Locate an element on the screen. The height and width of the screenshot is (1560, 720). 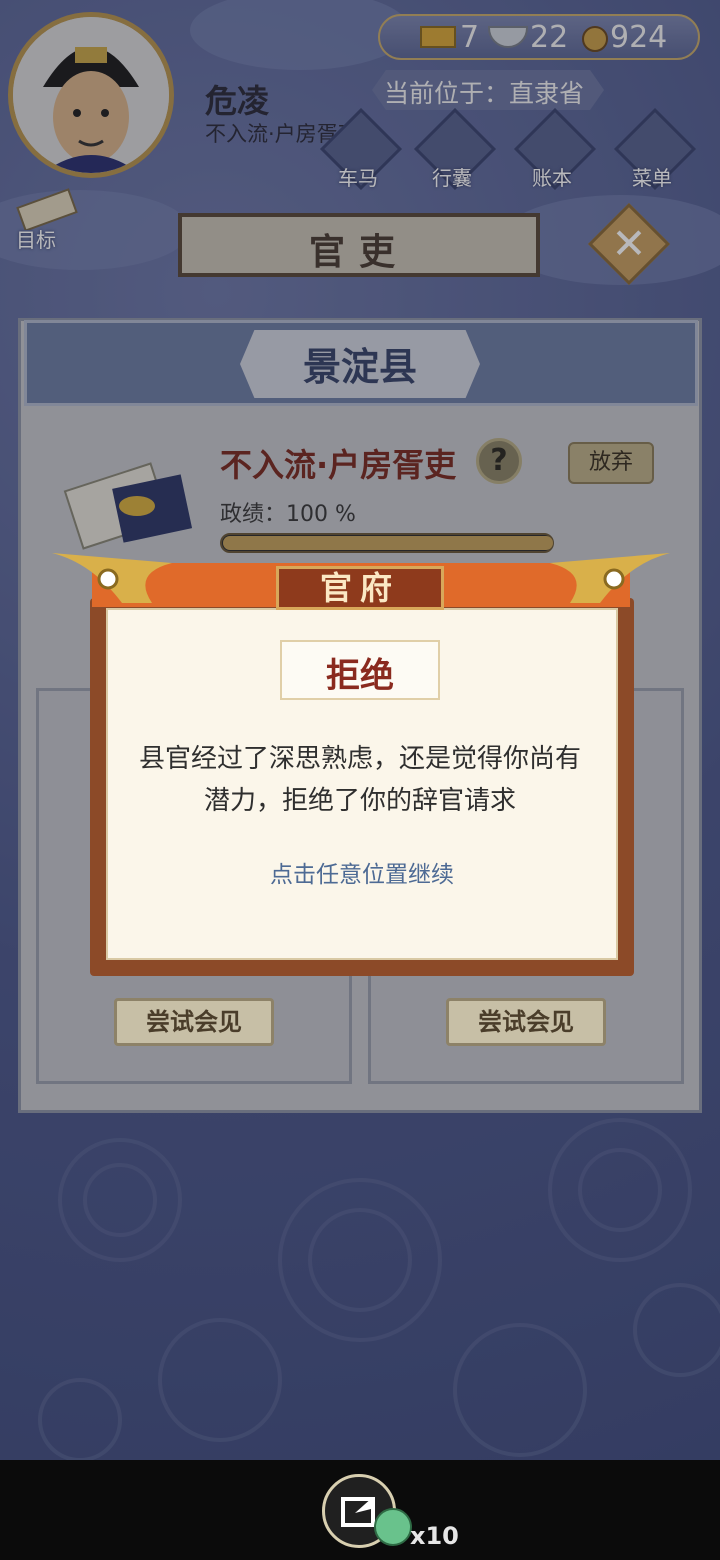
modal-message: 县官经过了深思熟虑，还是觉得你尚有潜力，拒绝了你的辞官请求 is located at coordinates (359, 780).